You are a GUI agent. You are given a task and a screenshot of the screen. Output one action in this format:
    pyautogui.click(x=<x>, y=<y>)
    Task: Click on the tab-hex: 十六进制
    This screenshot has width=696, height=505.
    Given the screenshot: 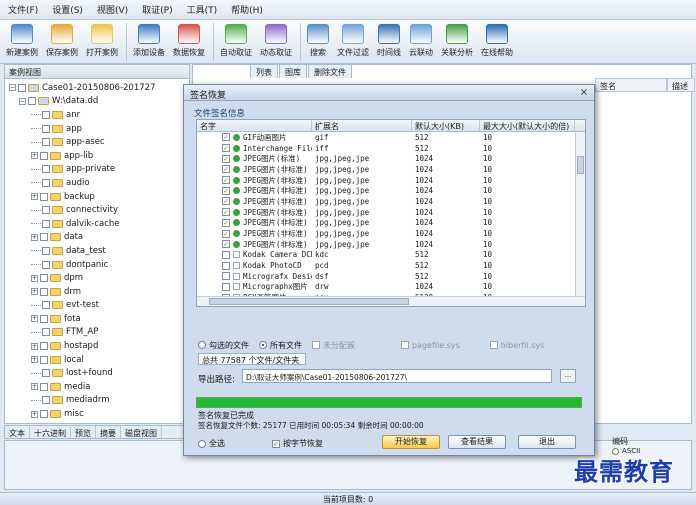 What is the action you would take?
    pyautogui.click(x=50, y=432)
    